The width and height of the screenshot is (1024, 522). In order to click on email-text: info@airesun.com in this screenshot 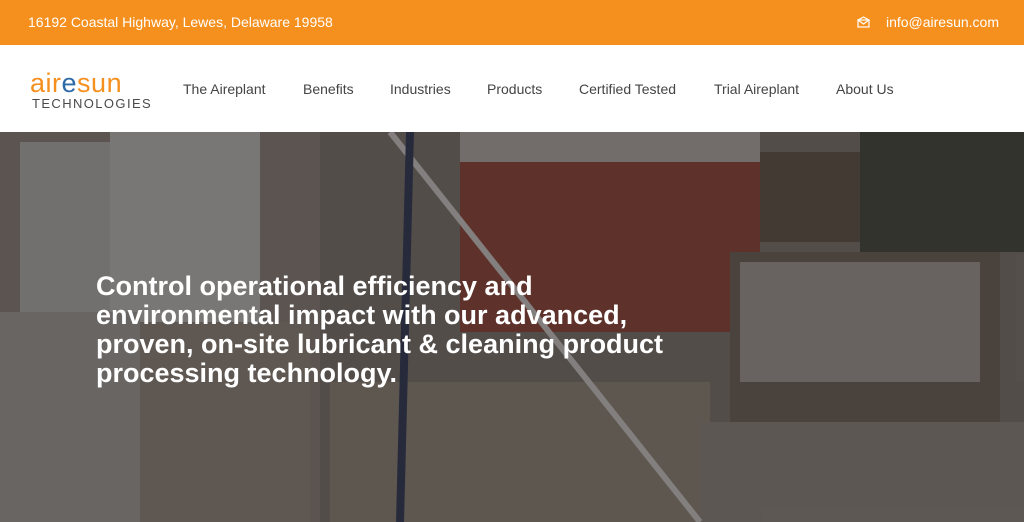, I will do `click(942, 22)`.